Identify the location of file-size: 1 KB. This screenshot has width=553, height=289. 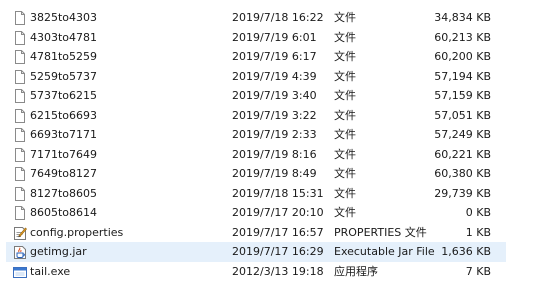
(478, 232).